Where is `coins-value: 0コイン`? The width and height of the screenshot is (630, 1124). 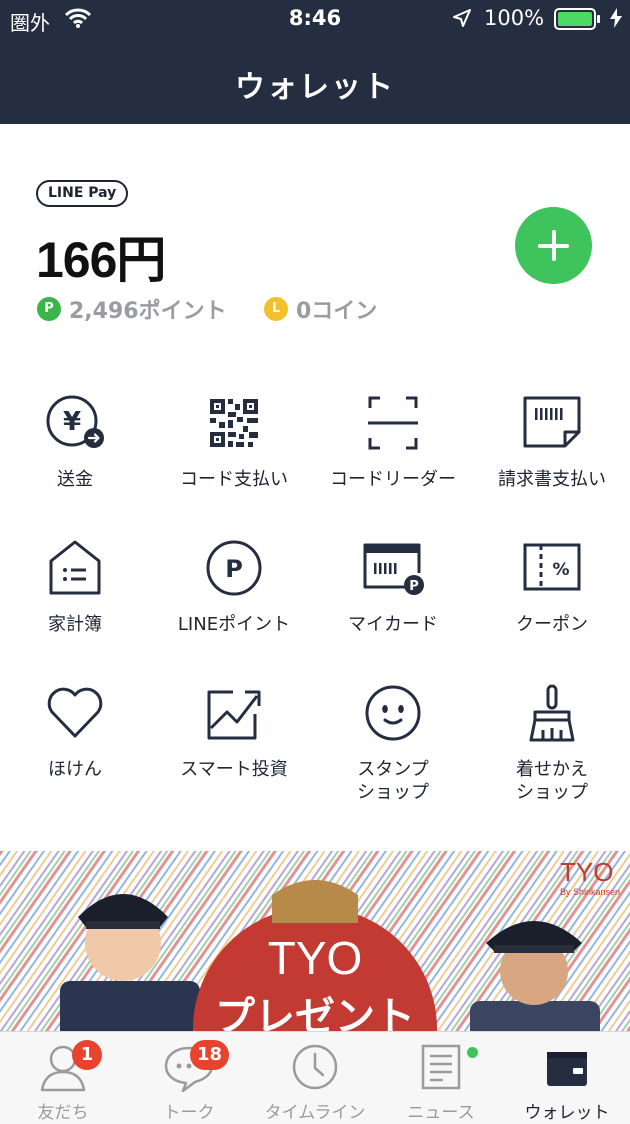 coins-value: 0コイン is located at coordinates (337, 311).